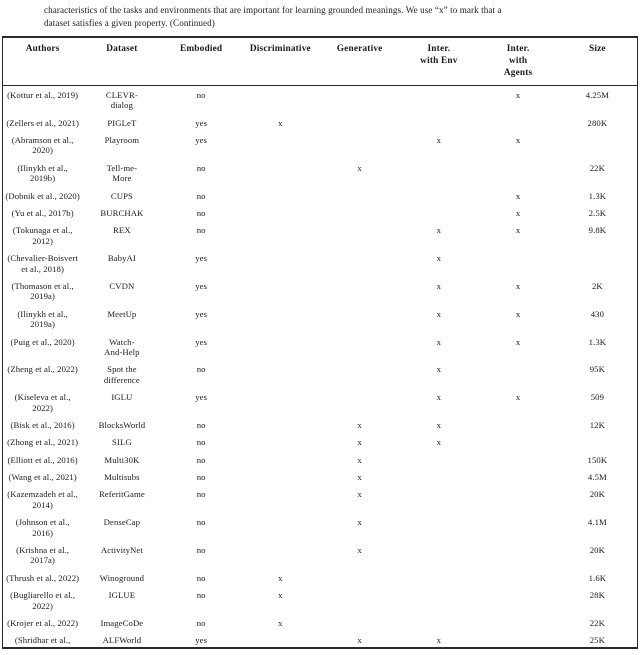  Describe the element at coordinates (597, 577) in the screenshot. I see `cell-size: 1.6K` at that location.